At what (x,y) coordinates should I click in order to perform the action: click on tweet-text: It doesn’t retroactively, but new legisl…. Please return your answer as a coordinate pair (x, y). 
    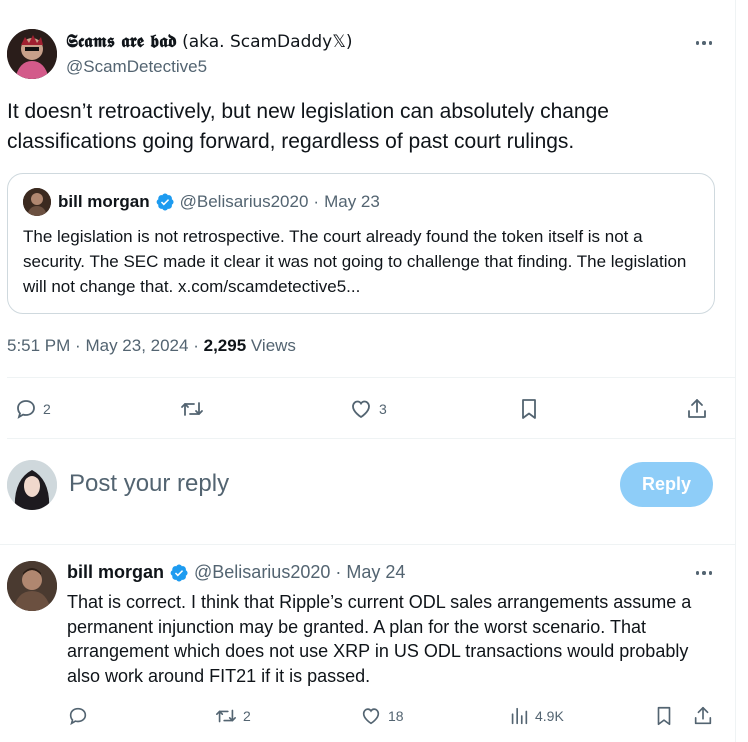
    Looking at the image, I should click on (308, 126).